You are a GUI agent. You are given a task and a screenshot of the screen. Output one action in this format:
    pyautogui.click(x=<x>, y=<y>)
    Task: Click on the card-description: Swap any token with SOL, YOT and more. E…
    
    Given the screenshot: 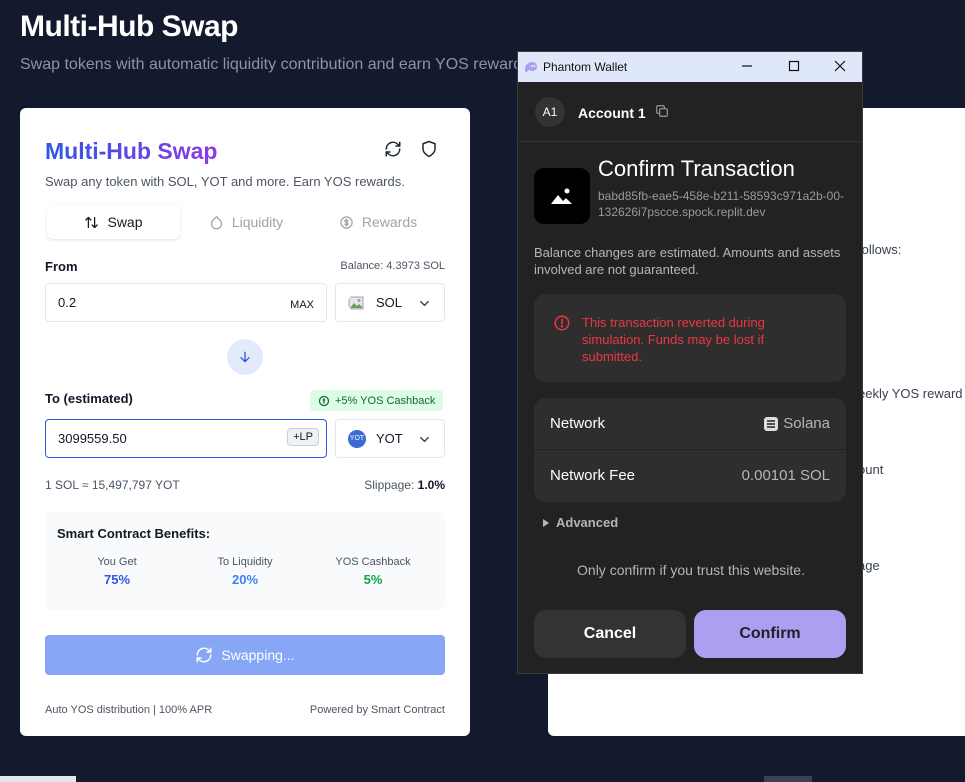 What is the action you would take?
    pyautogui.click(x=225, y=181)
    